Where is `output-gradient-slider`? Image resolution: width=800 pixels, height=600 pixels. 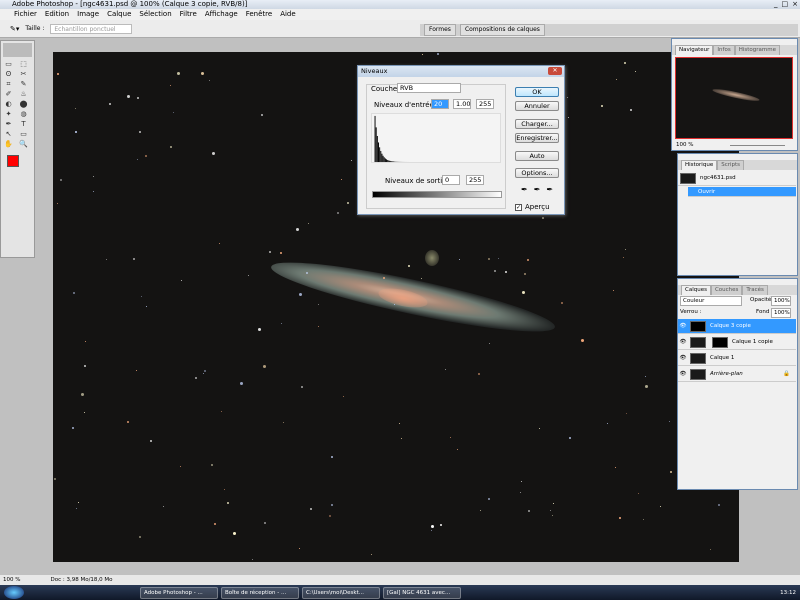 output-gradient-slider is located at coordinates (437, 194).